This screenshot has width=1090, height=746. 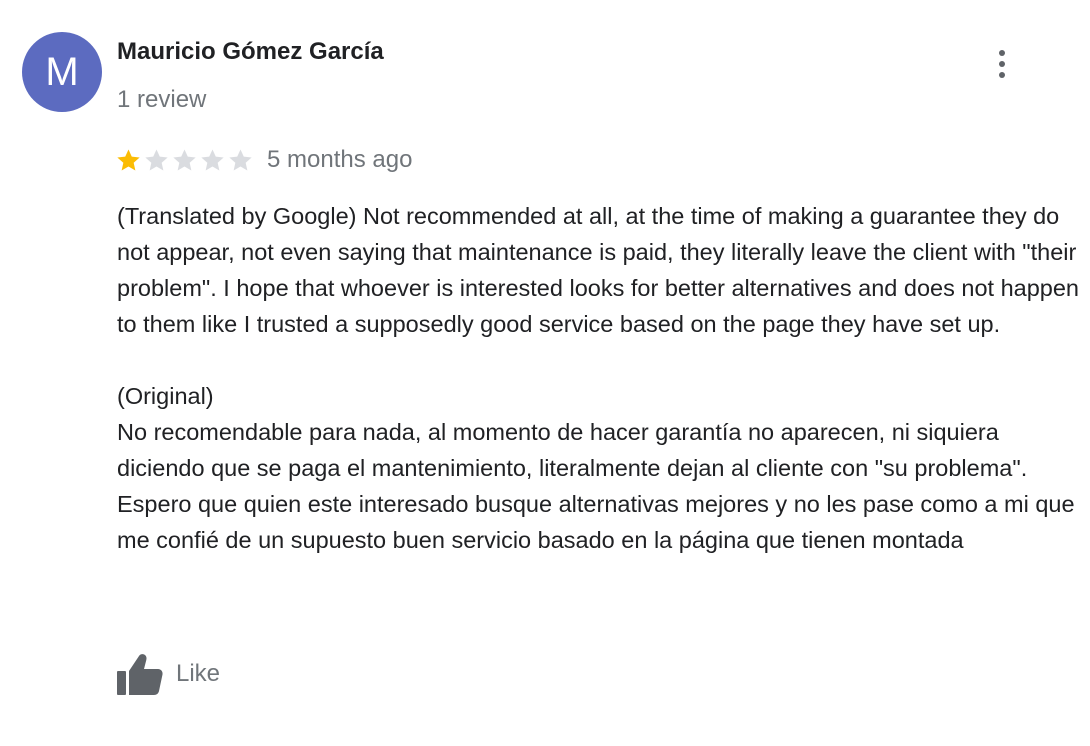 I want to click on like-button: Like, so click(x=168, y=674).